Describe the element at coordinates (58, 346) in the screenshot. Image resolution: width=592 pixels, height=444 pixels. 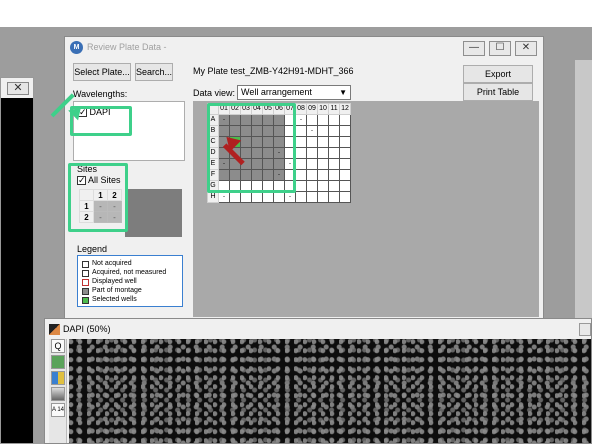
I see `zoom-tool-icon: Q` at that location.